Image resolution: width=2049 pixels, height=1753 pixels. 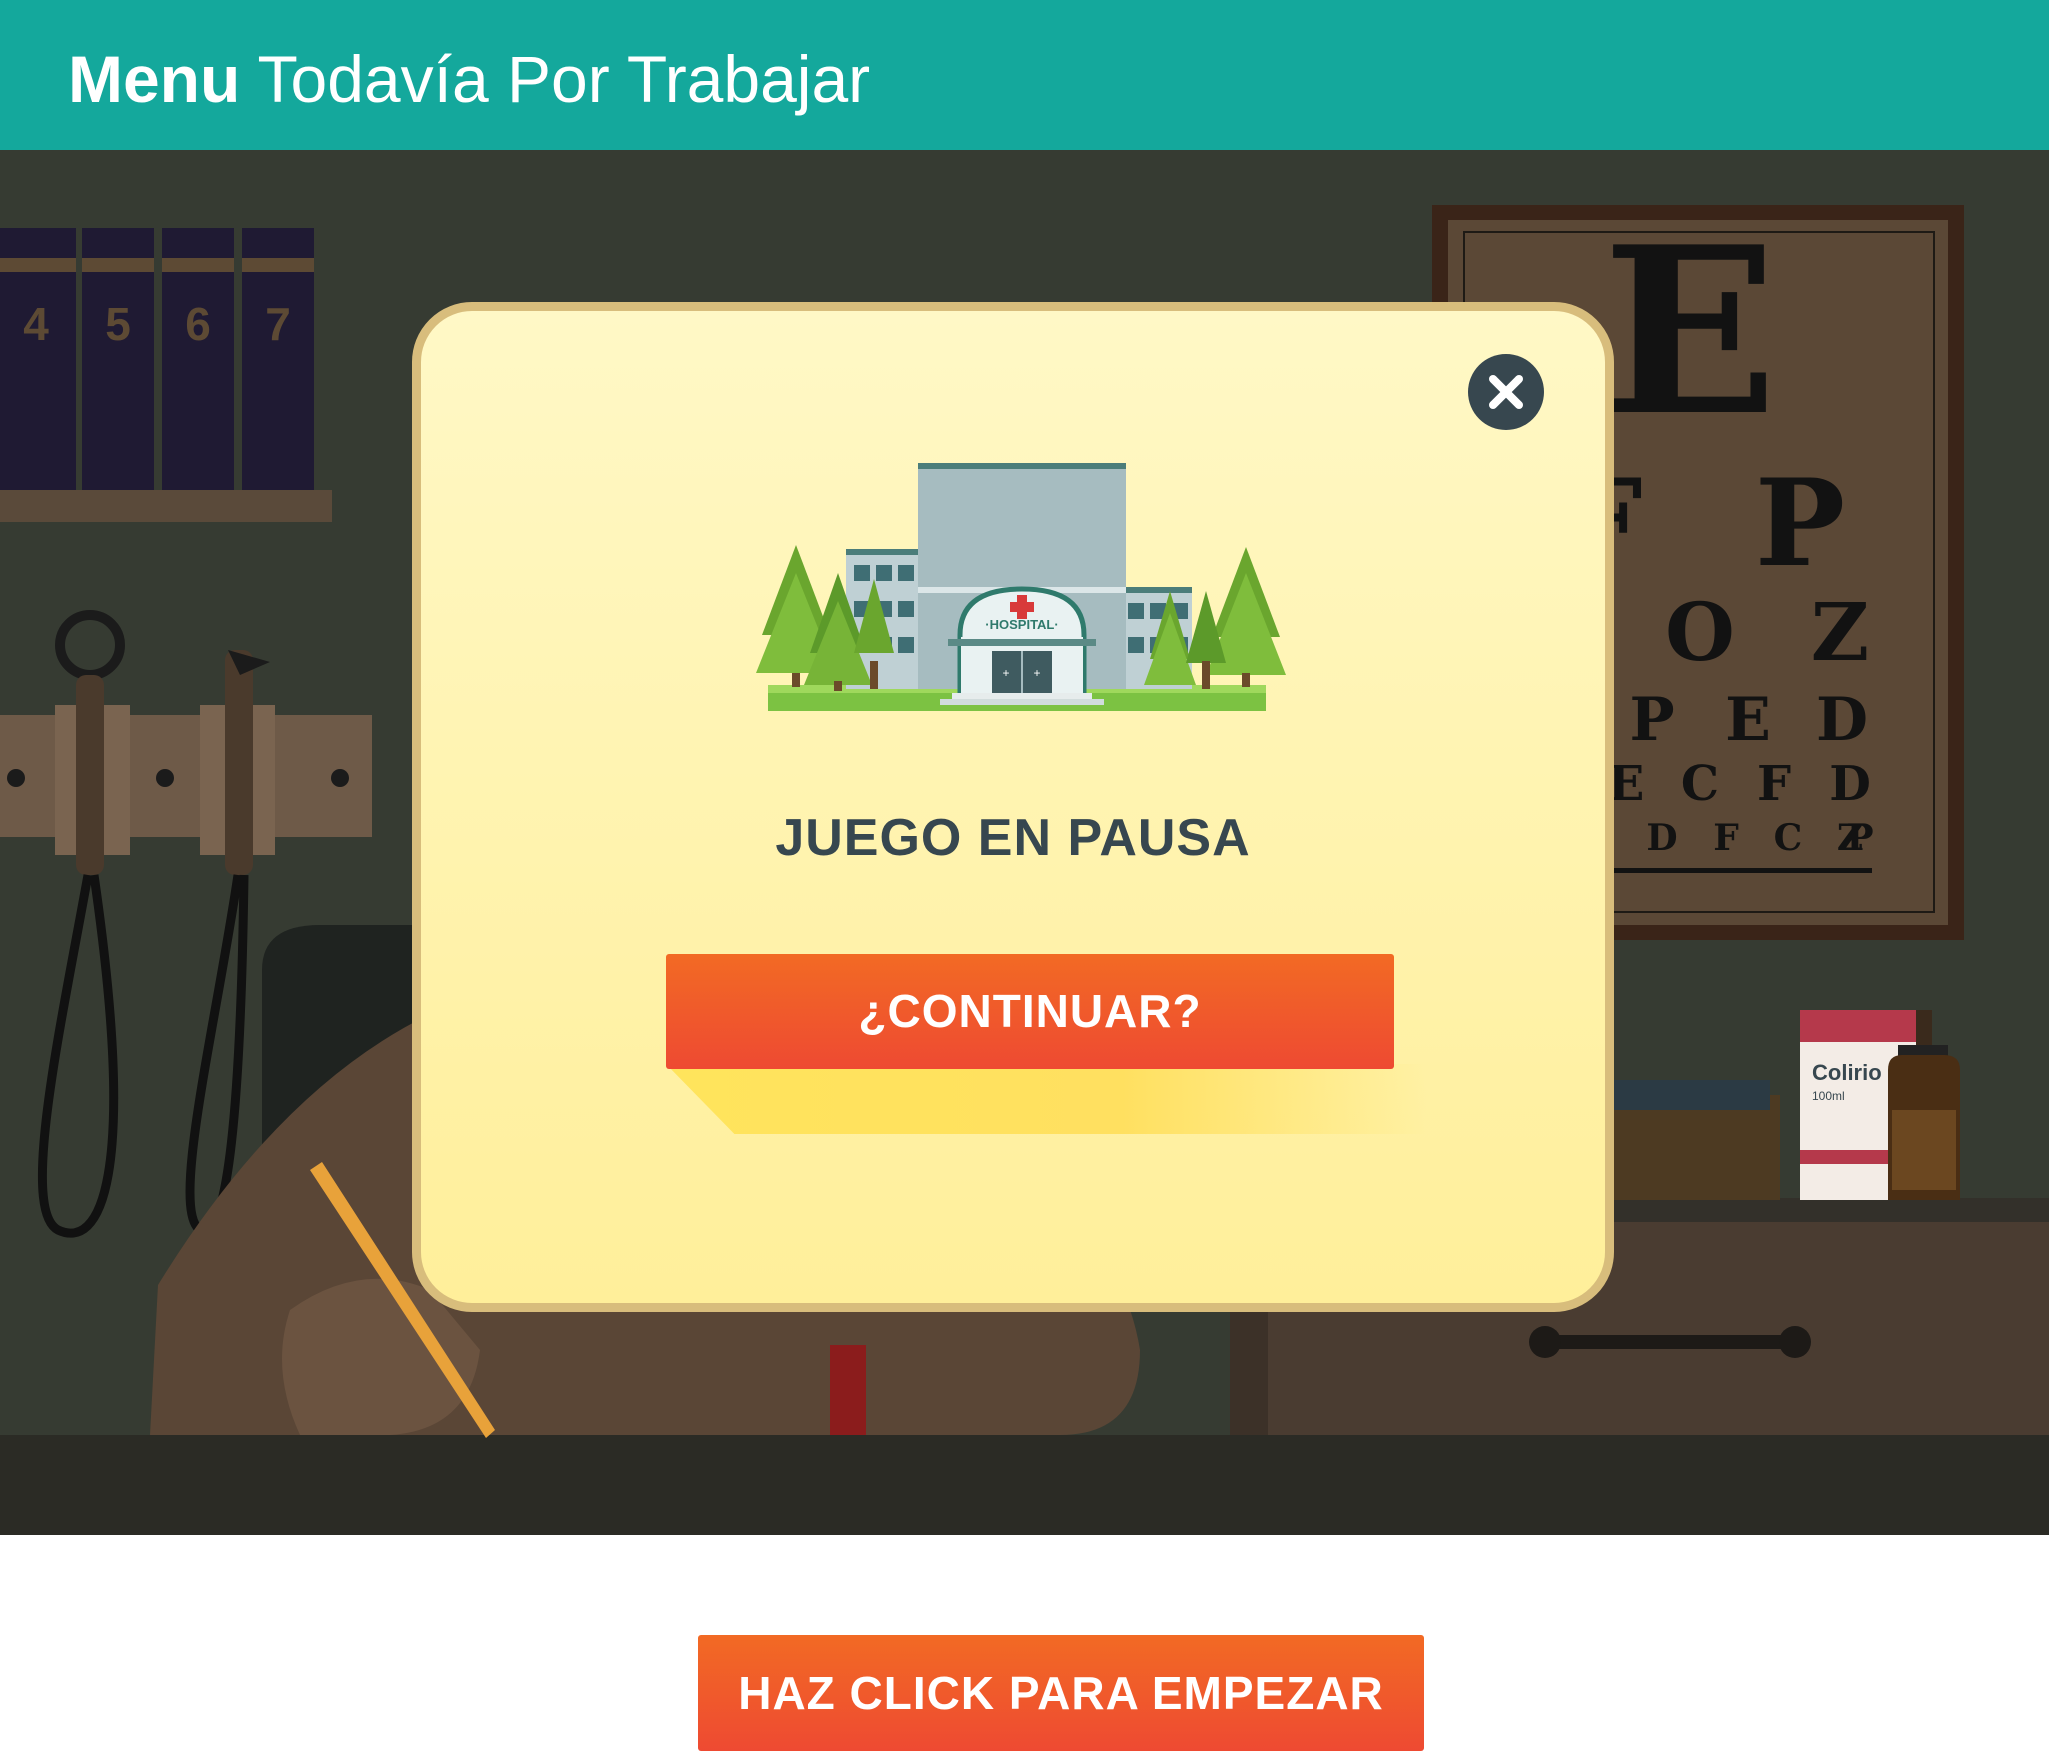 I want to click on eye-chart-letter: Z, so click(x=1840, y=632).